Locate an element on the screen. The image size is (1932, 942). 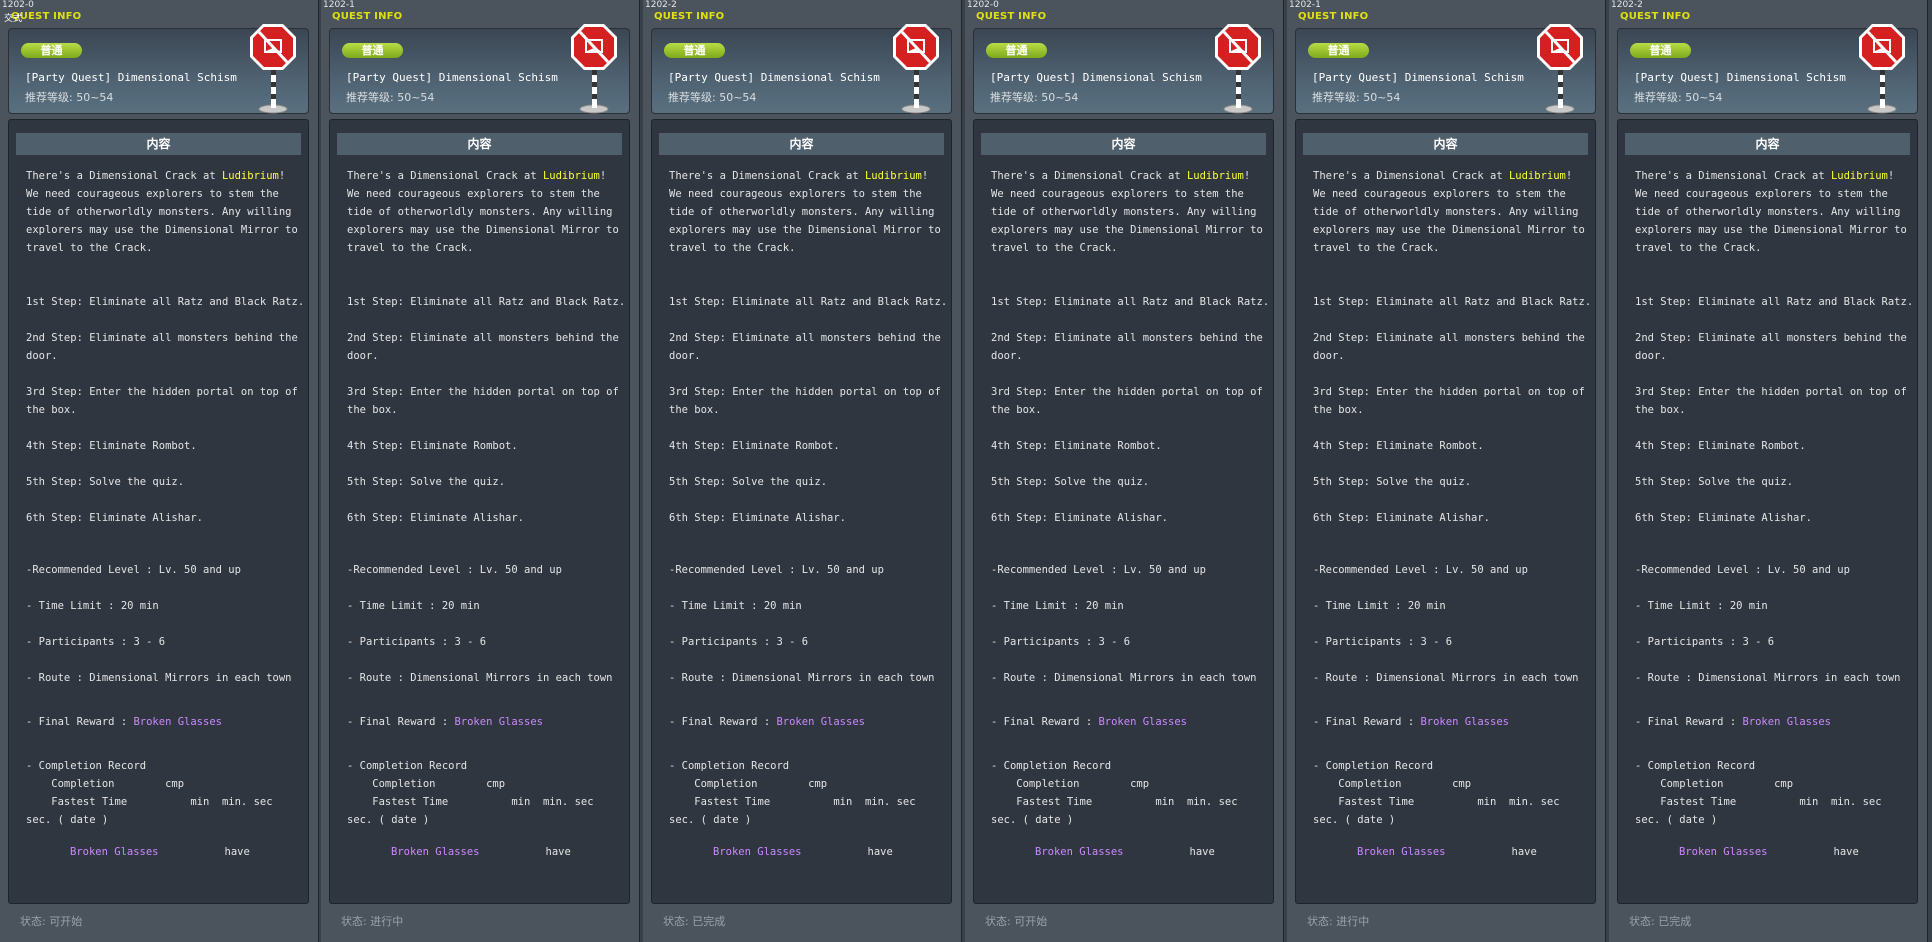
quest-step: 5th Step: Solve the quiz. is located at coordinates (1070, 482).